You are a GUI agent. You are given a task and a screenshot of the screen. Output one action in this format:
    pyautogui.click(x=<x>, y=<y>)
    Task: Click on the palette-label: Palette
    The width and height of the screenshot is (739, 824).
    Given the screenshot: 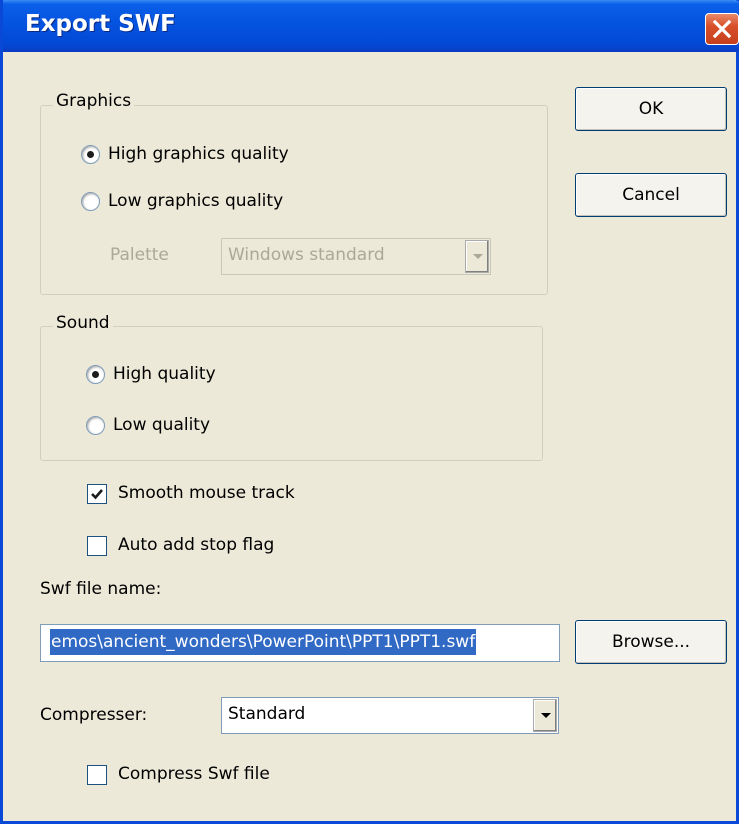 What is the action you would take?
    pyautogui.click(x=139, y=255)
    